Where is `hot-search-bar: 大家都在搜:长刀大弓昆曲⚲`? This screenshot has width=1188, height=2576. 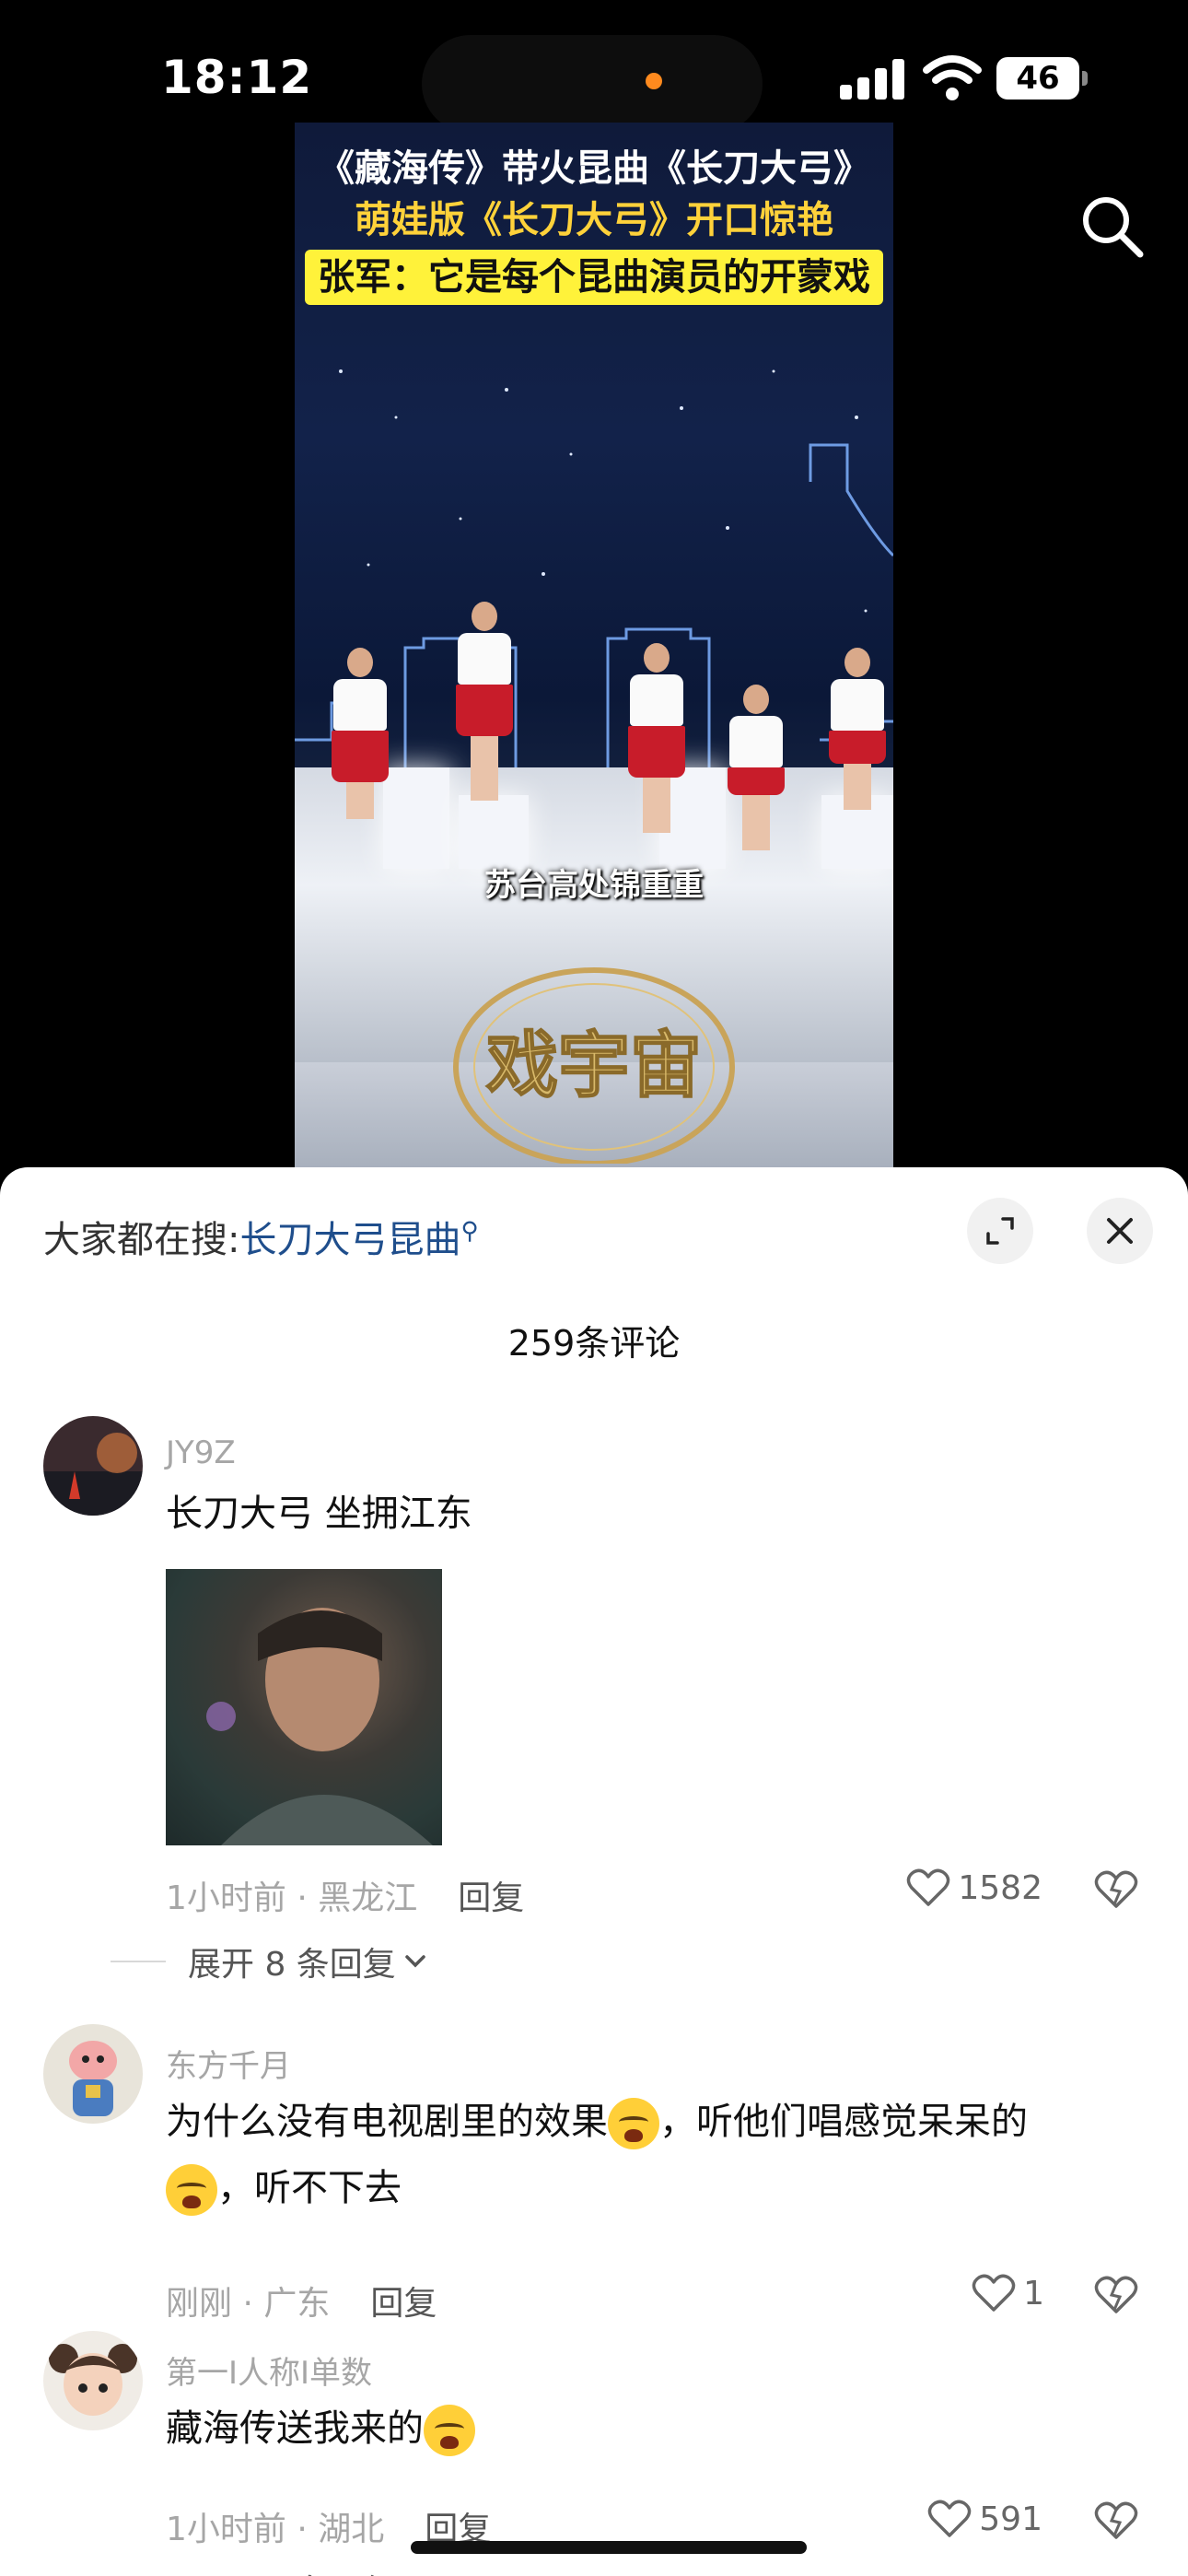
hot-search-bar: 大家都在搜:长刀大弓昆曲⚲ is located at coordinates (261, 1236).